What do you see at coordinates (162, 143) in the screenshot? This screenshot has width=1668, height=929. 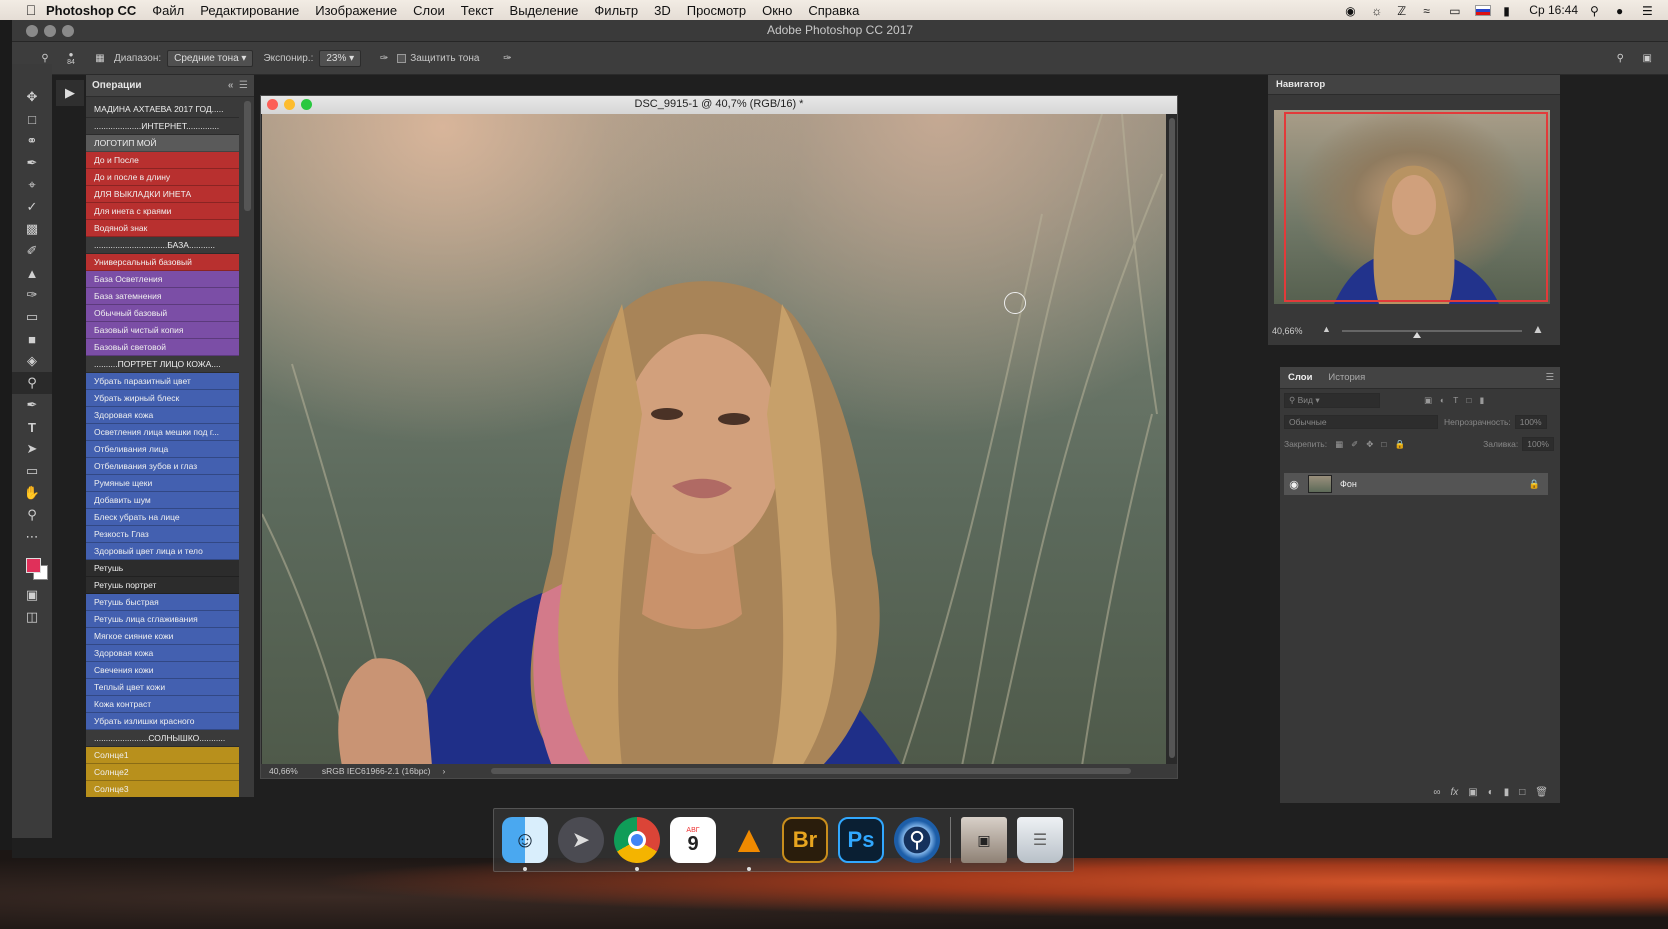 I see `action-item: ЛОГОТИП МОЙ` at bounding box center [162, 143].